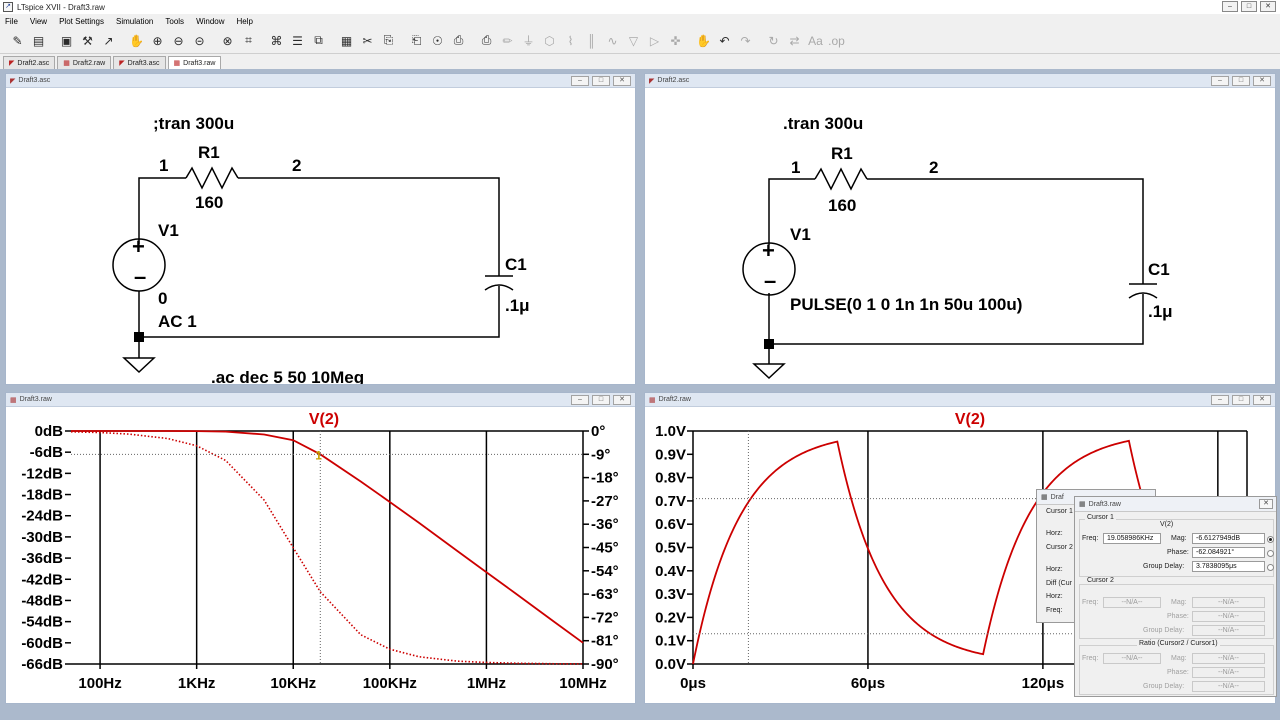  Describe the element at coordinates (703, 40) in the screenshot. I see `drag-icon: ✋` at that location.